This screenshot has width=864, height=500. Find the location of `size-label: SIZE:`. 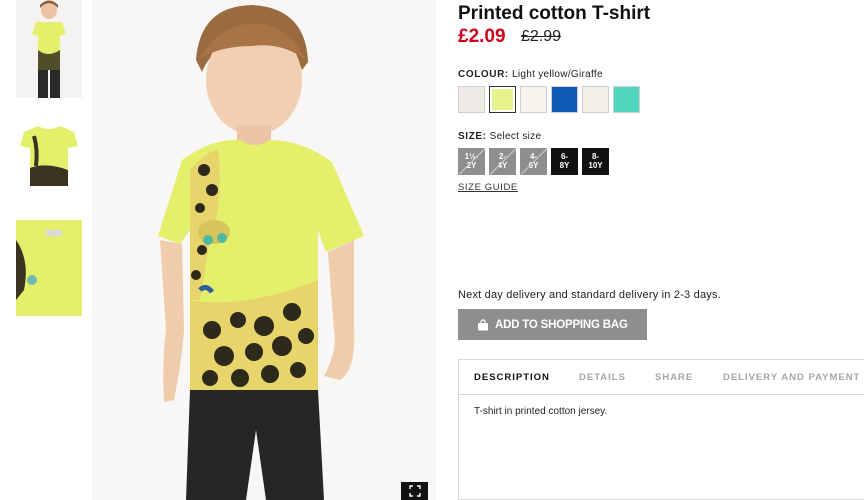

size-label: SIZE: is located at coordinates (472, 136).